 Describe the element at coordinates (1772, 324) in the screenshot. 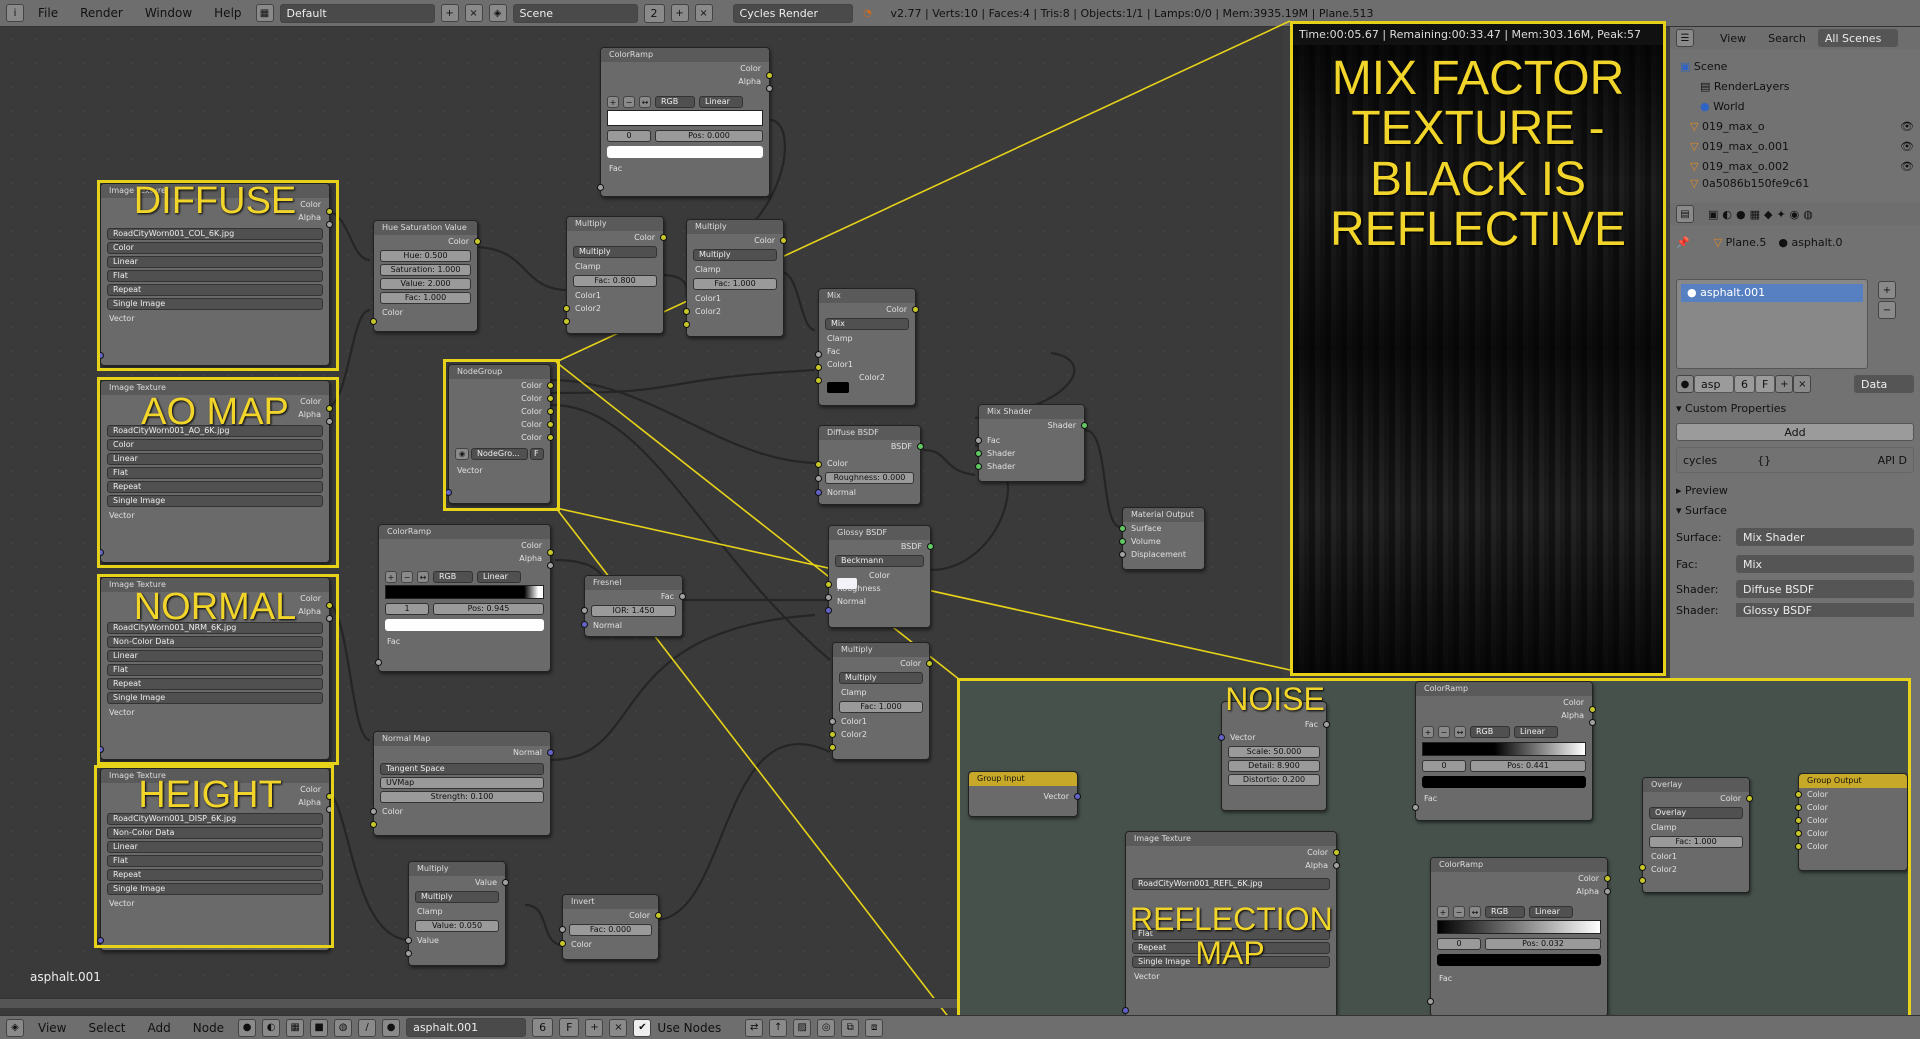

I see `material-slot-list: ● asphalt.001` at that location.